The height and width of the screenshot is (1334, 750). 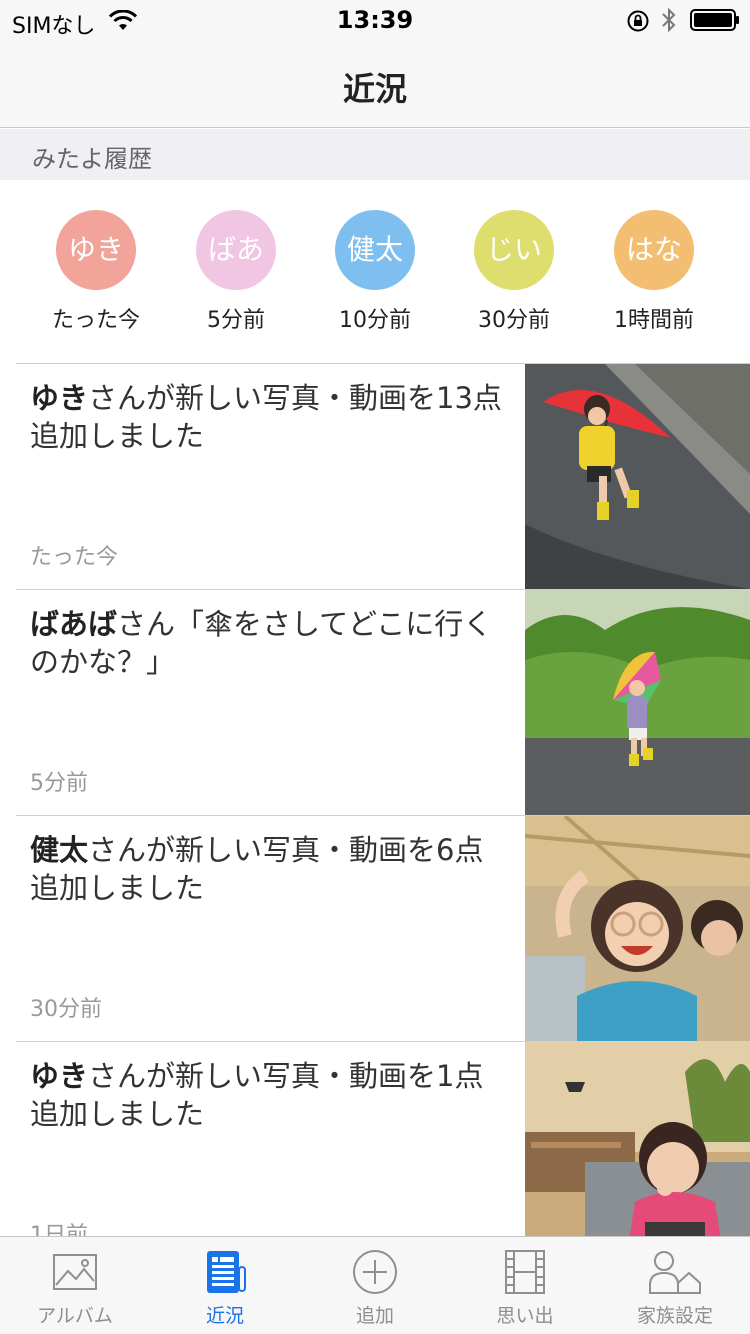 What do you see at coordinates (375, 20) in the screenshot?
I see `status-bar: SIMなし 13:39` at bounding box center [375, 20].